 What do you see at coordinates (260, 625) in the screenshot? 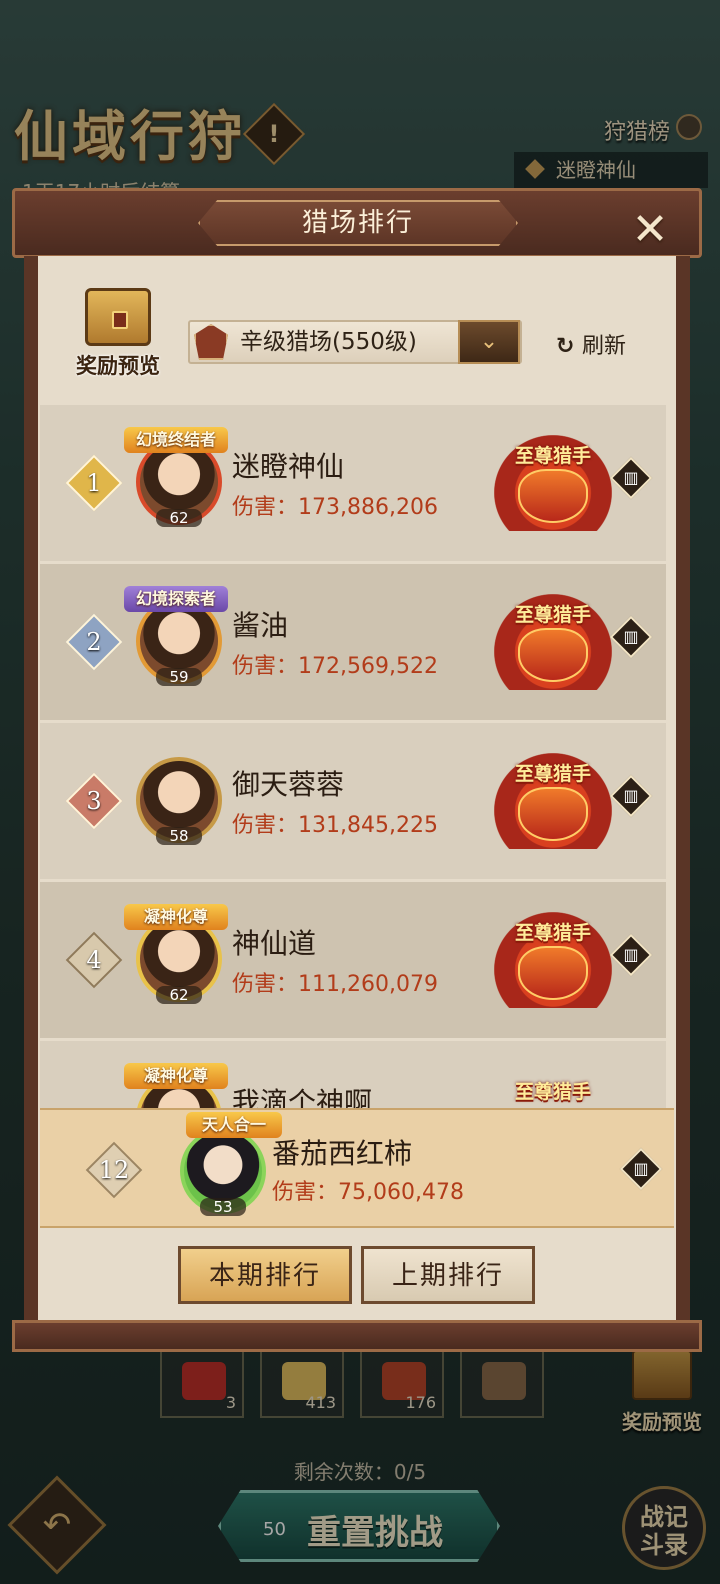
I see `player-name: 酱油` at bounding box center [260, 625].